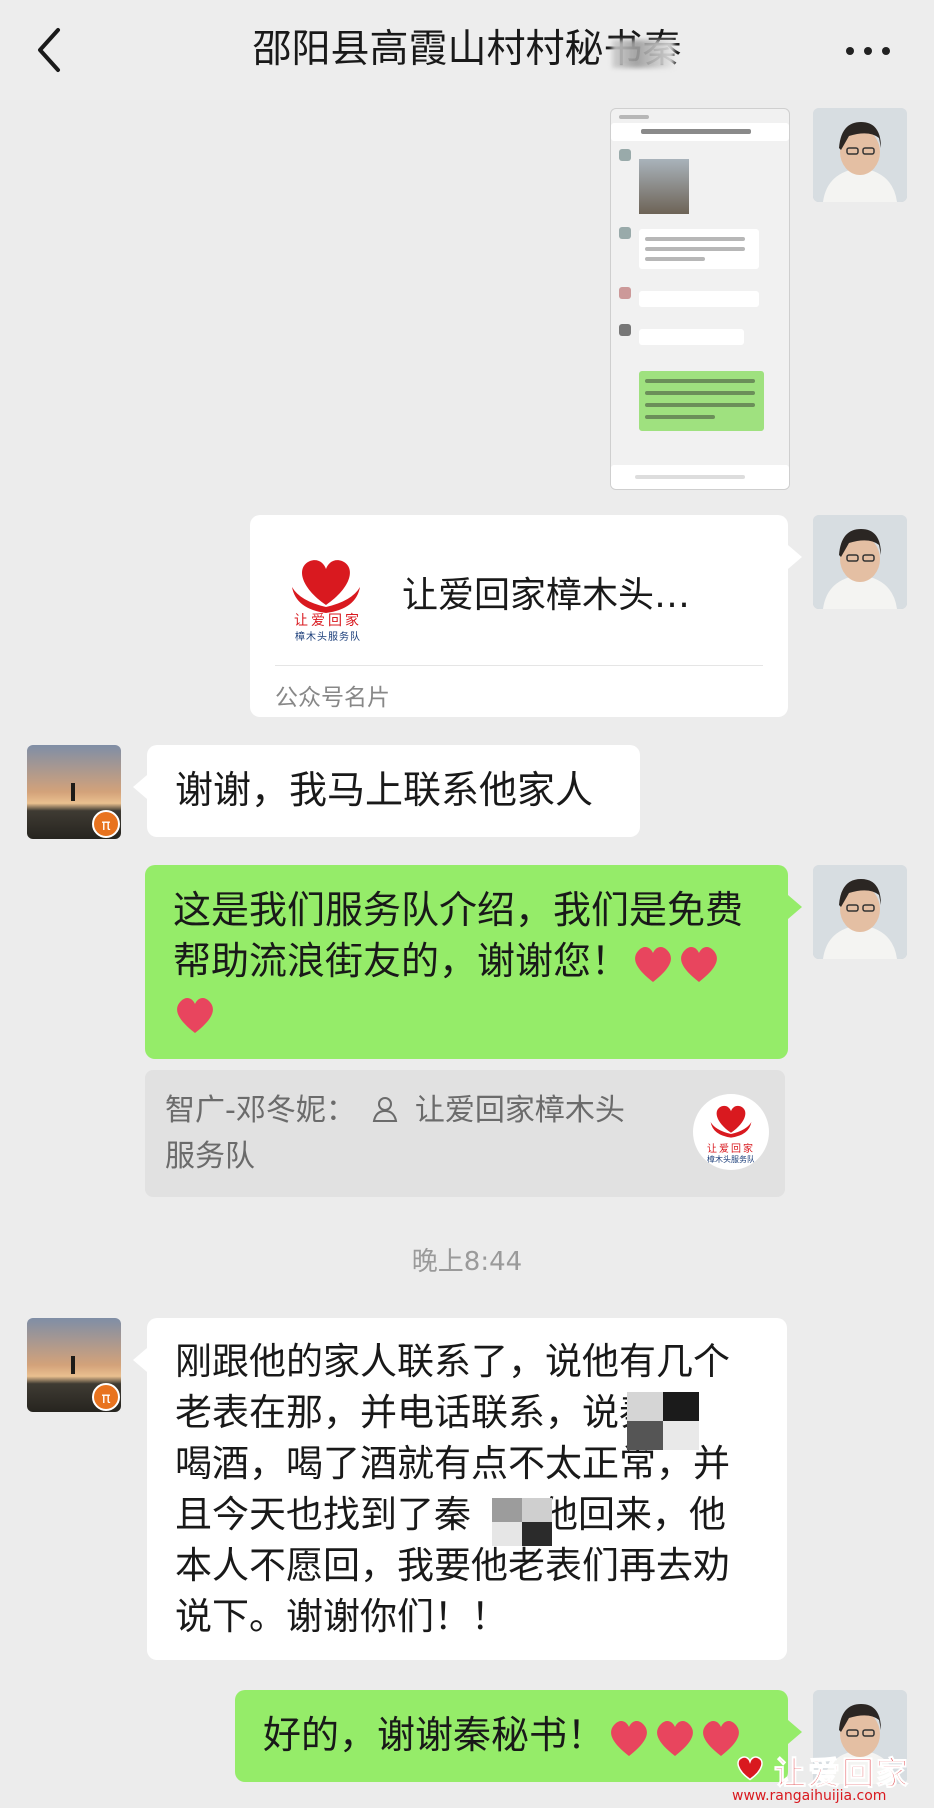 Image resolution: width=934 pixels, height=1808 pixels. What do you see at coordinates (519, 1110) in the screenshot?
I see `quote-content-1: 让爱回家樟木头` at bounding box center [519, 1110].